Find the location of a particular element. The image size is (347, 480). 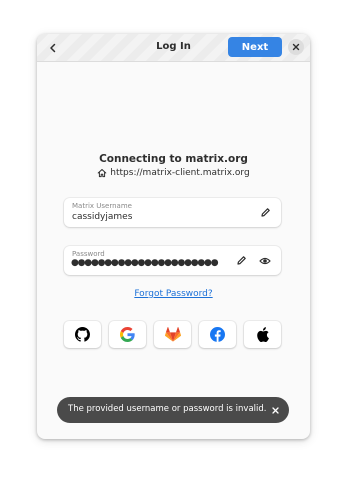

sso-github-button is located at coordinates (82, 334).